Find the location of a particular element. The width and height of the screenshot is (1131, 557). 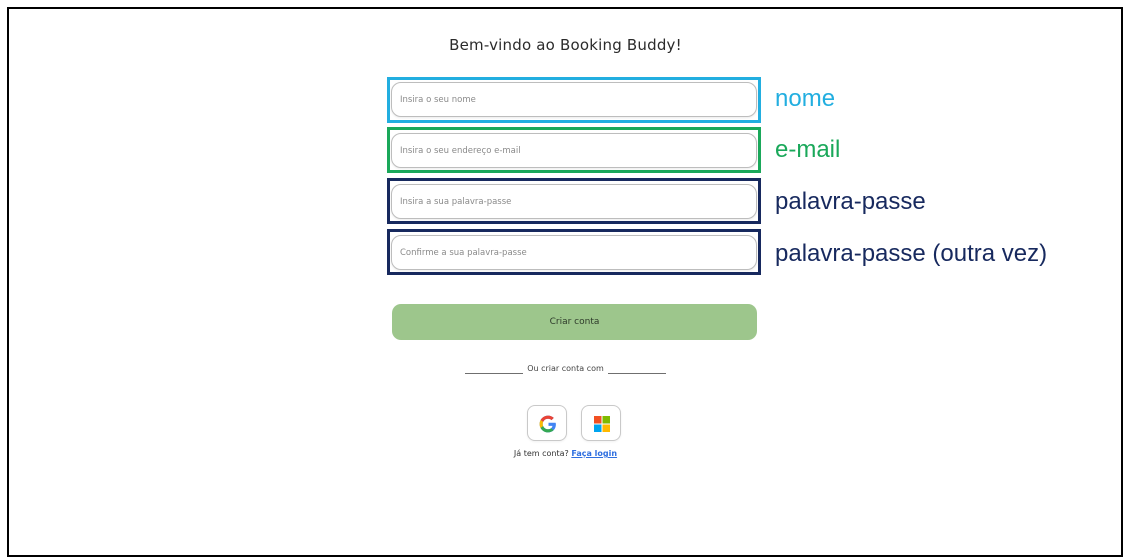

confirm-password-annotation-label: palavra-passe (outra vez) is located at coordinates (911, 253).